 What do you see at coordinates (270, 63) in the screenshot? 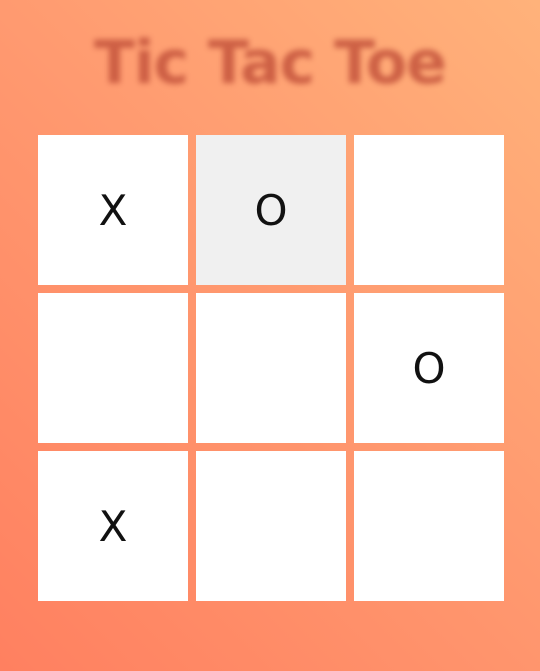
I see `game-title: Tic Tac Toe` at bounding box center [270, 63].